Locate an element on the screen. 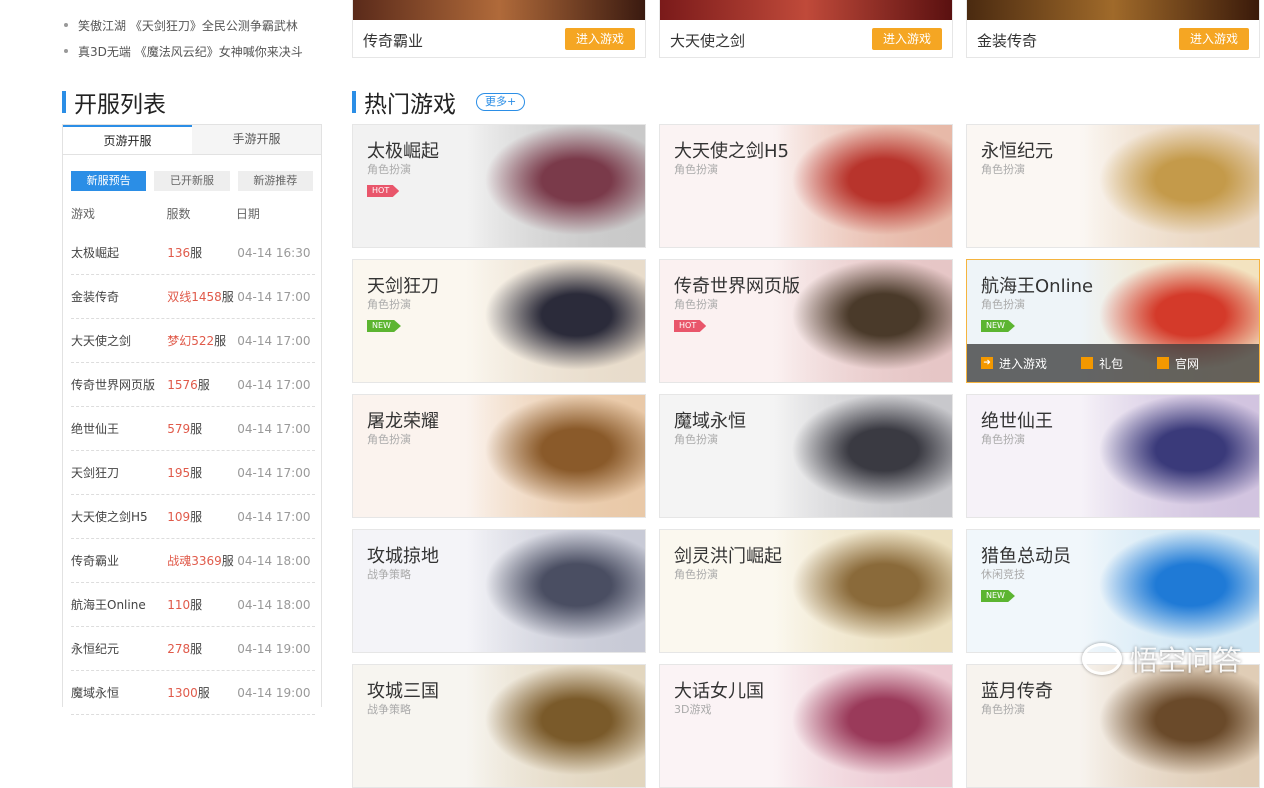 Image resolution: width=1264 pixels, height=788 pixels. official-site-label: 官网 is located at coordinates (1187, 363).